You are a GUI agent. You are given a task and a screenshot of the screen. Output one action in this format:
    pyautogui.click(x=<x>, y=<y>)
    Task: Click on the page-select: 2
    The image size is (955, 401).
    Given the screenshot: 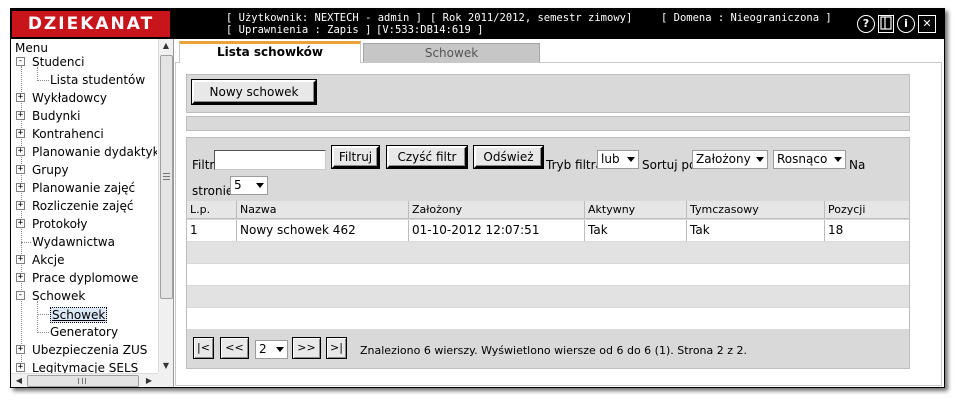 What is the action you would take?
    pyautogui.click(x=271, y=349)
    